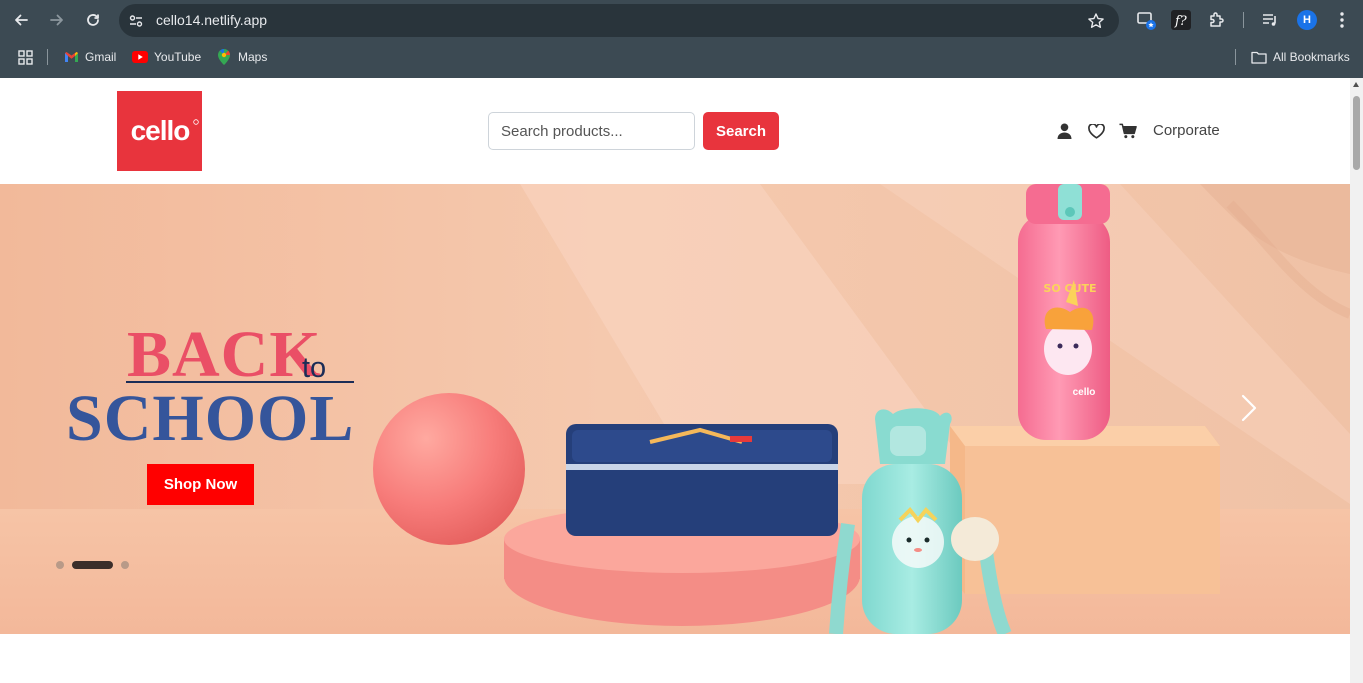 This screenshot has height=683, width=1363. What do you see at coordinates (136, 21) in the screenshot?
I see `site-settings-icon` at bounding box center [136, 21].